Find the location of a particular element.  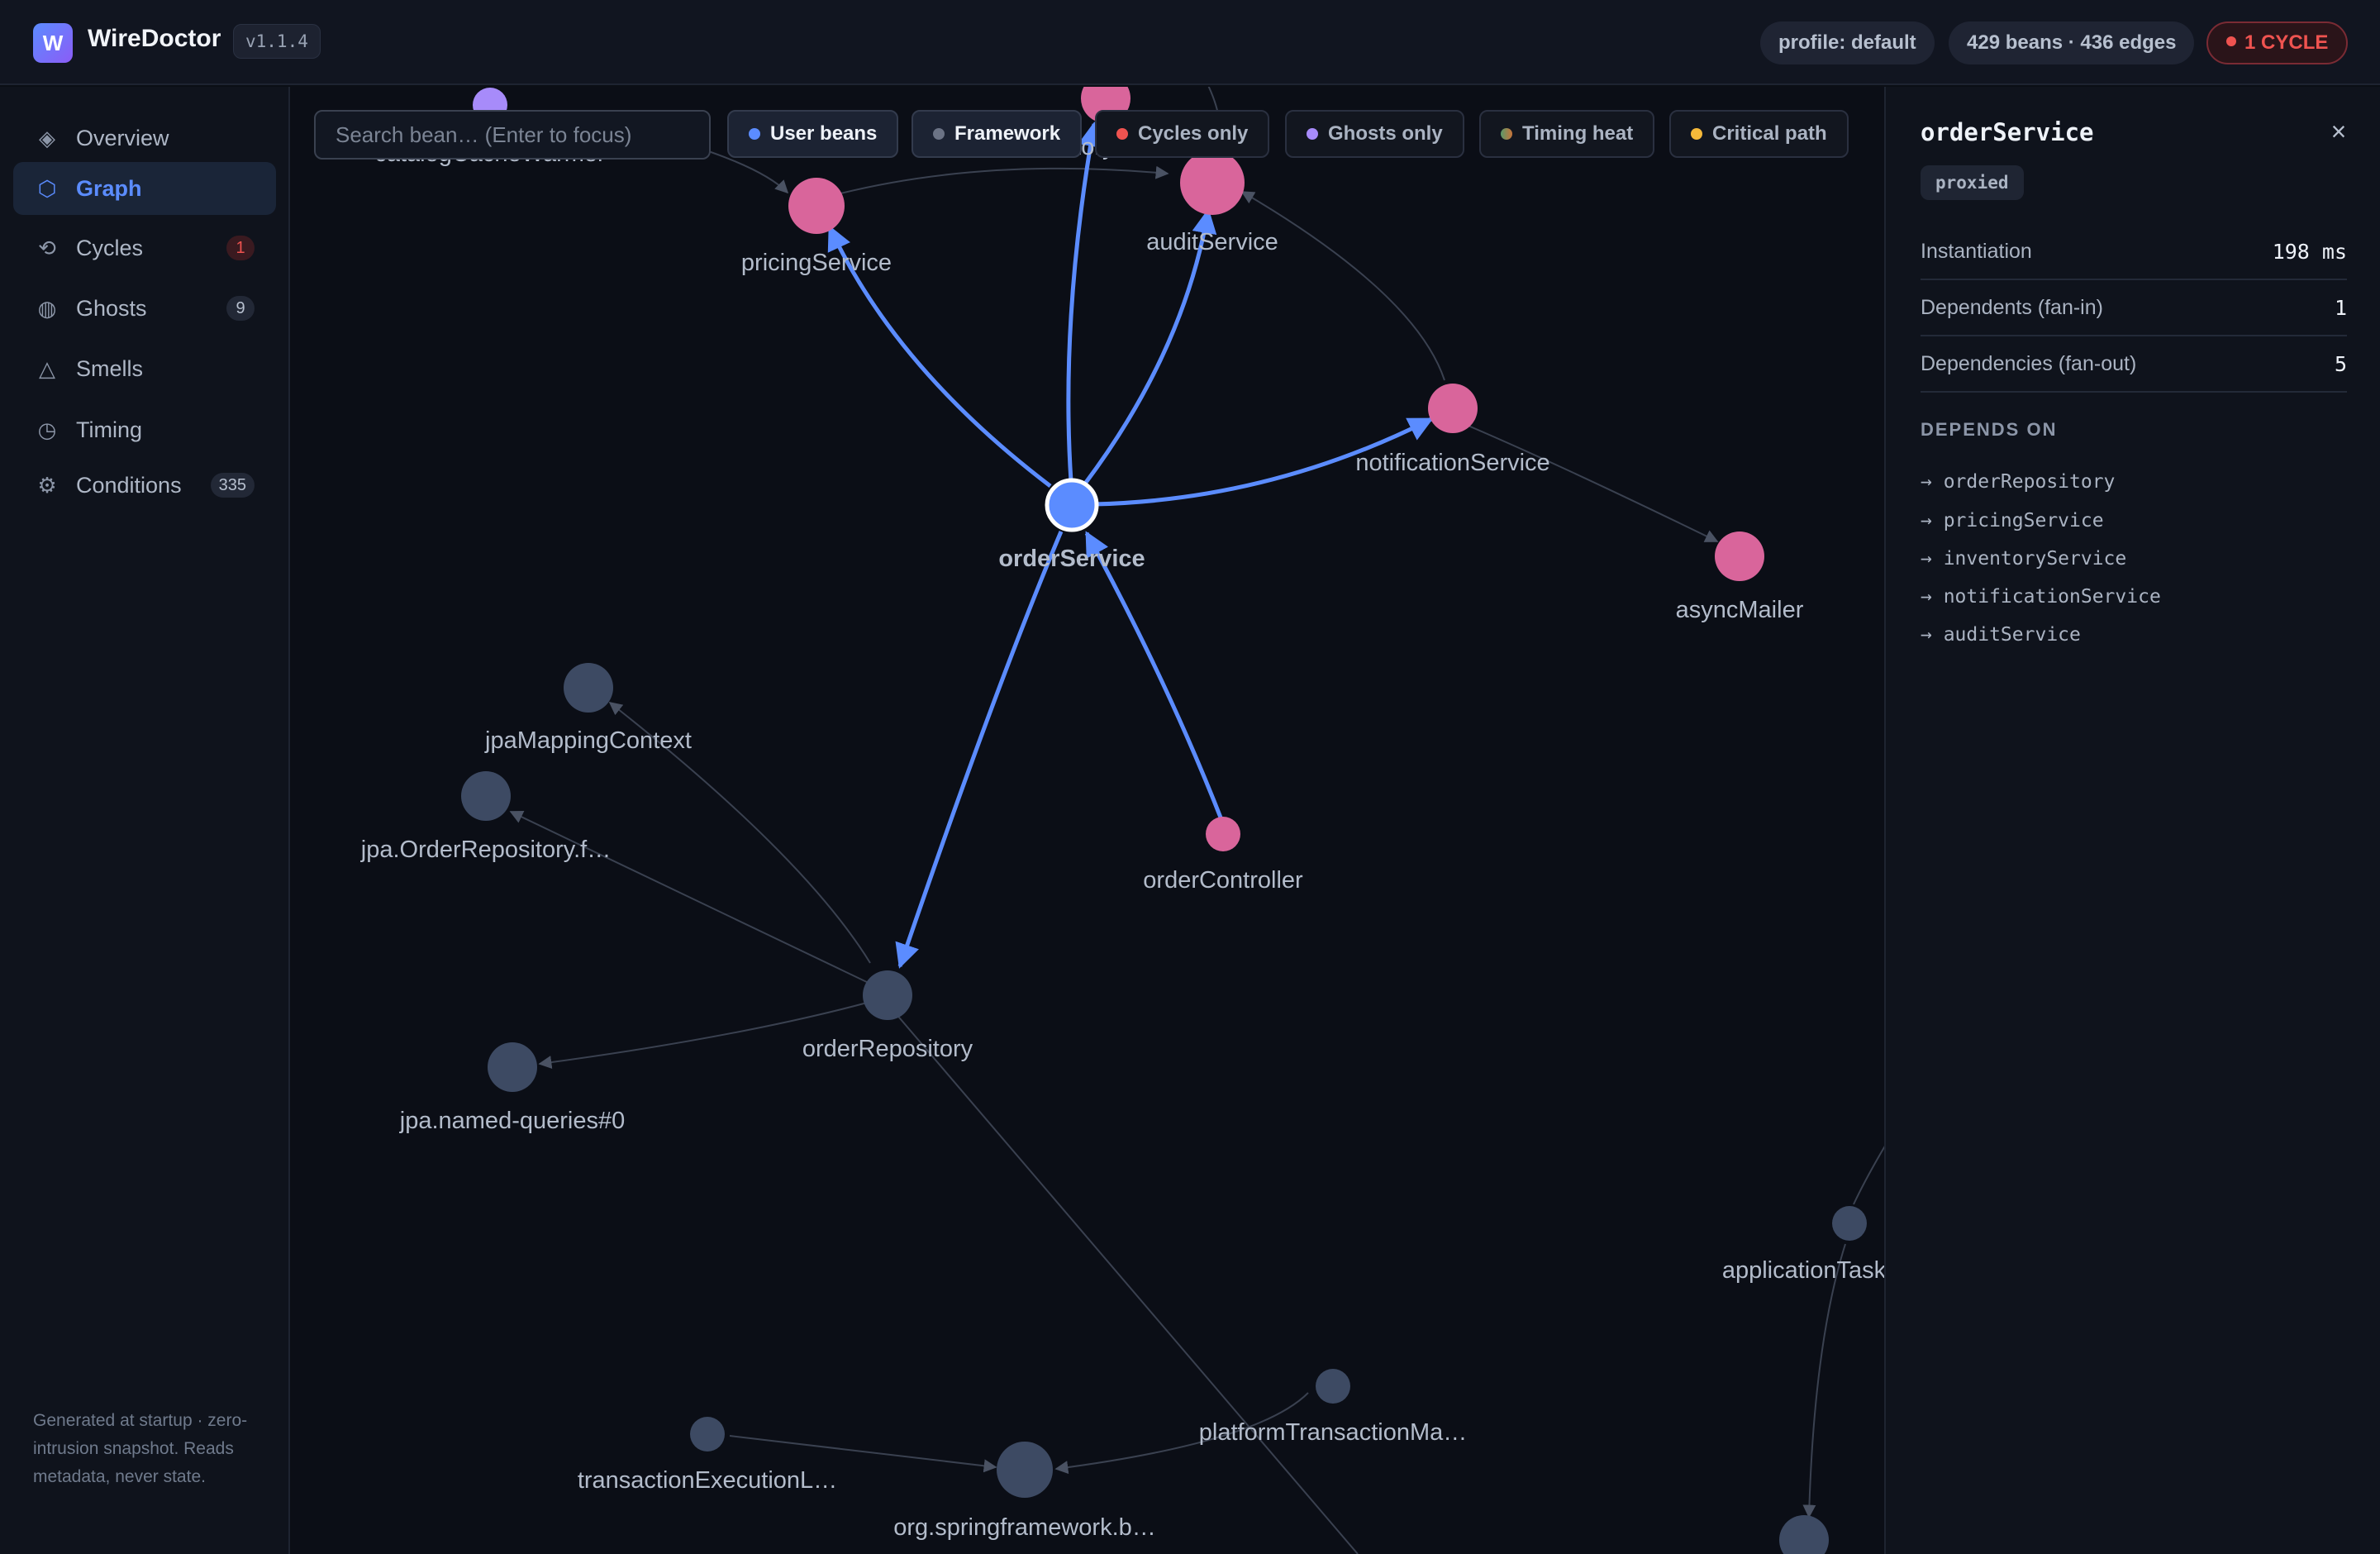

sidebar-item-overview: ◈ Overview is located at coordinates (144, 138).